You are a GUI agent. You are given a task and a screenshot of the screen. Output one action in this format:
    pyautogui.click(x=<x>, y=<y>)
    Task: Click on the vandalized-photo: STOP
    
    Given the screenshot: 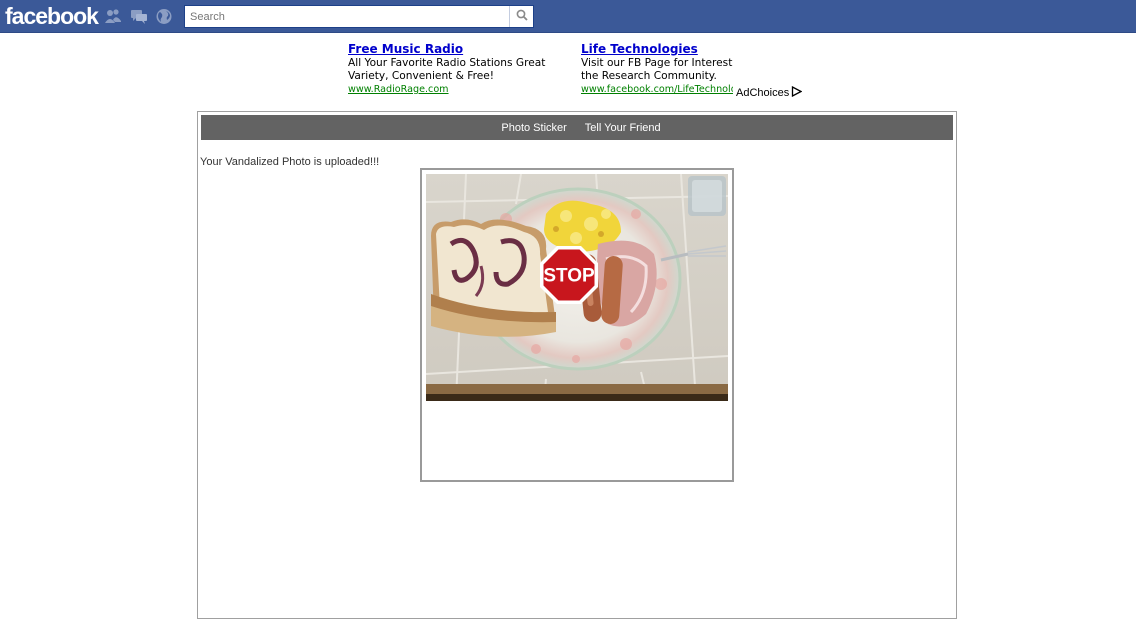 What is the action you would take?
    pyautogui.click(x=577, y=287)
    